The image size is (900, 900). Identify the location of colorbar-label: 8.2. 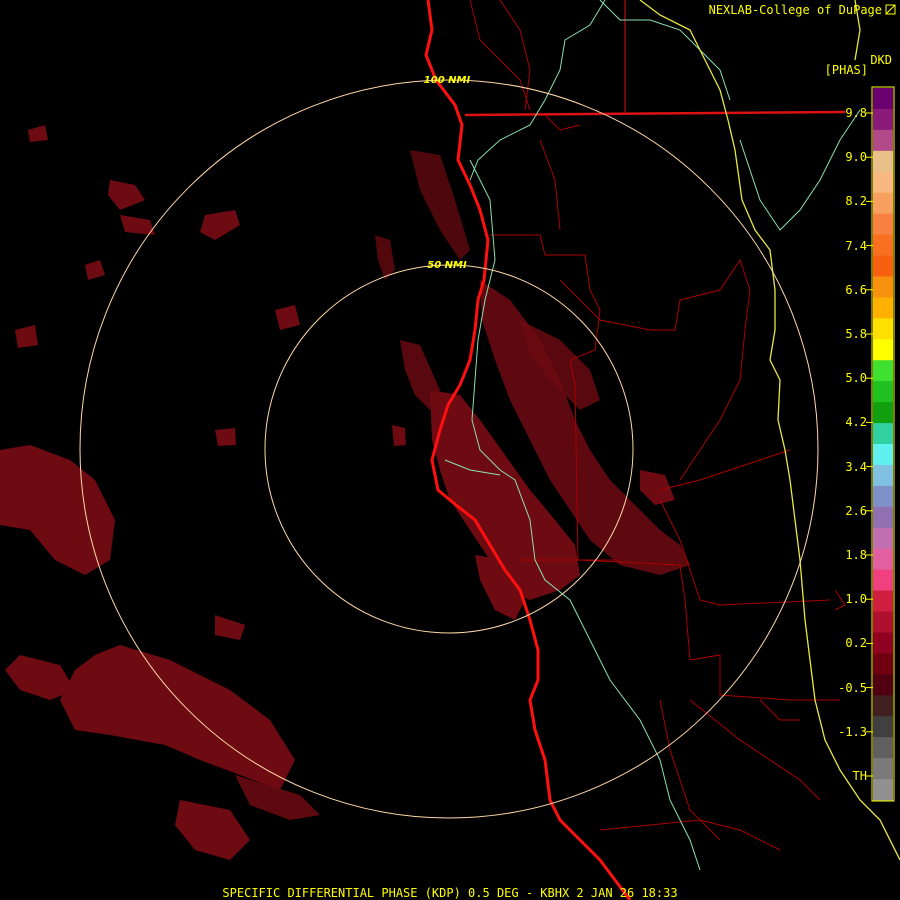
(856, 201).